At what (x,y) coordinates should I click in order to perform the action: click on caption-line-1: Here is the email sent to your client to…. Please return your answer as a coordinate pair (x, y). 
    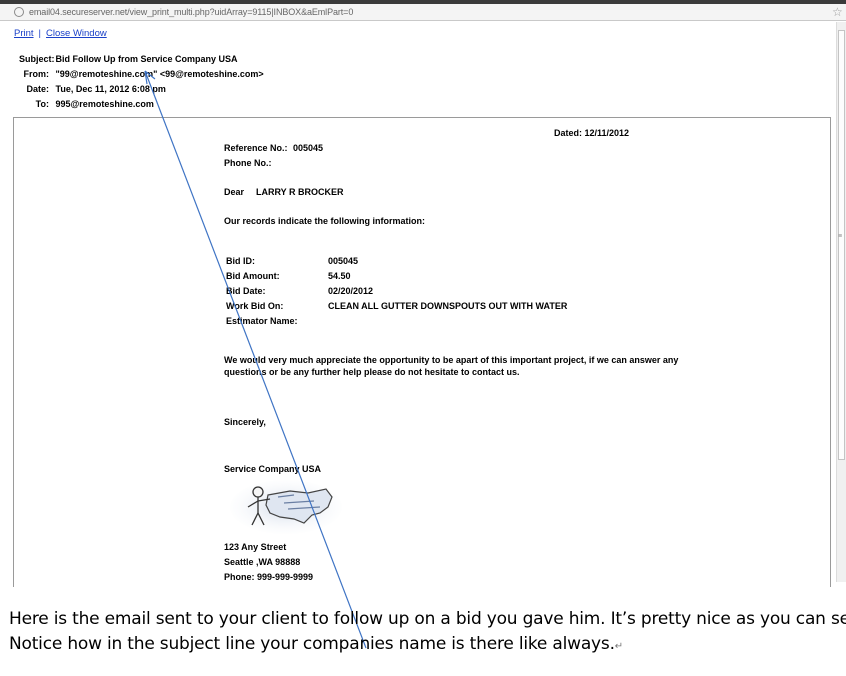
    Looking at the image, I should click on (427, 619).